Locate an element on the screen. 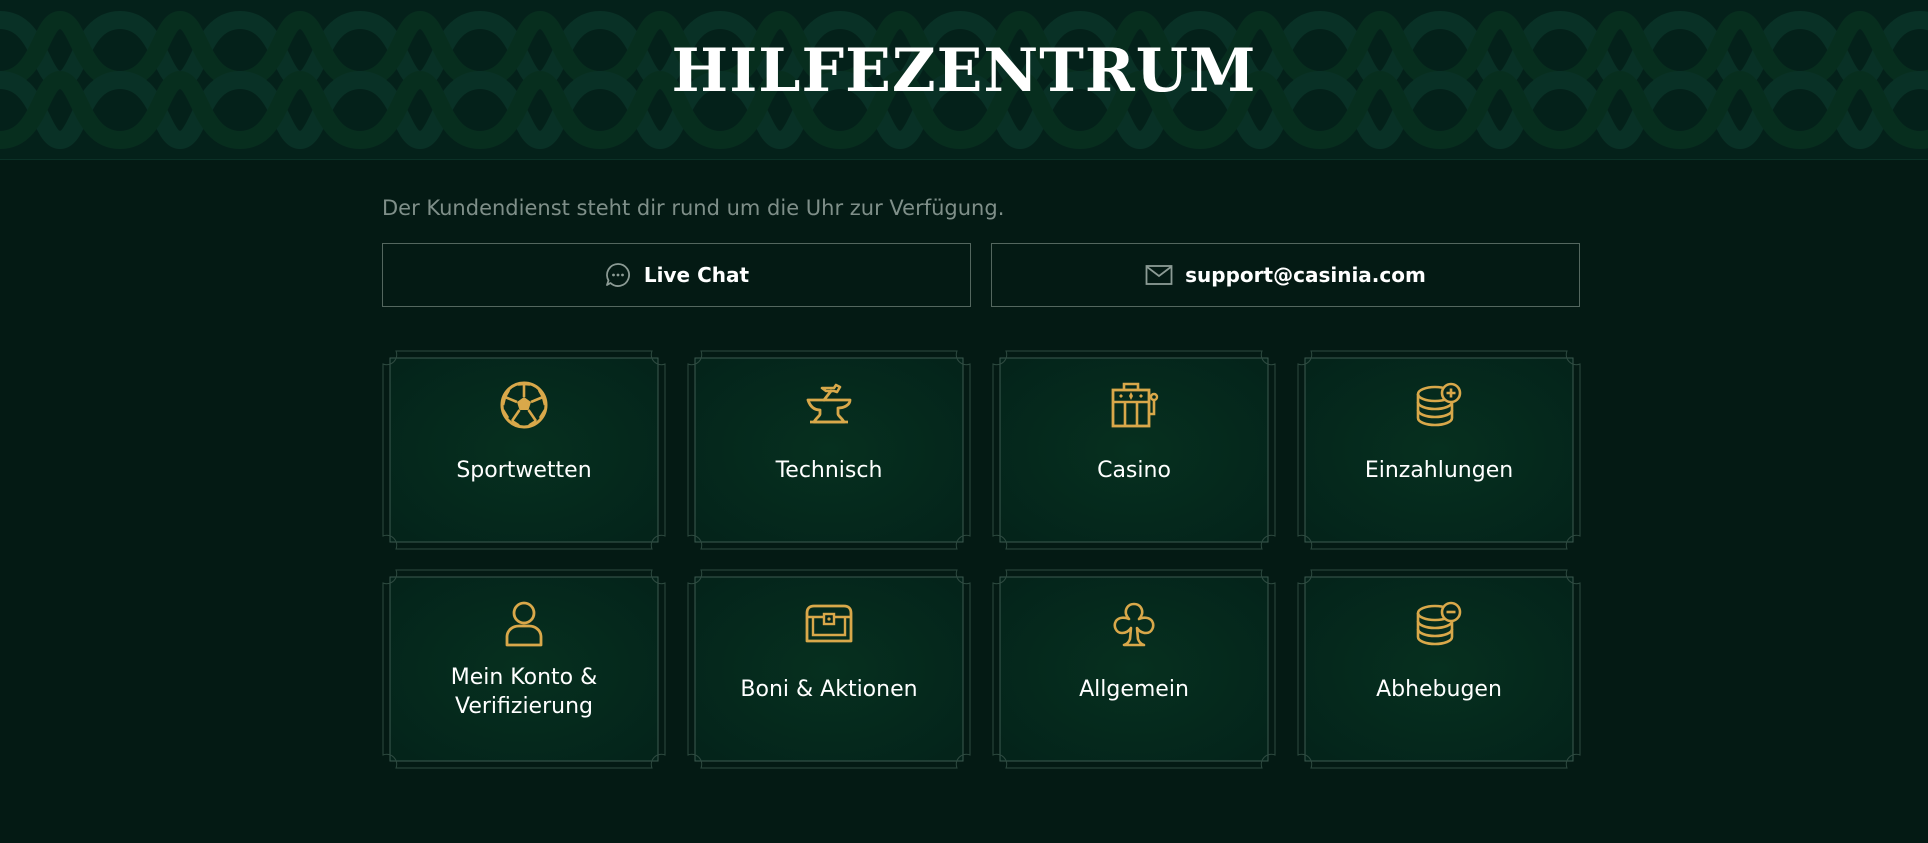 Image resolution: width=1928 pixels, height=843 pixels. chat-bubble-icon is located at coordinates (618, 275).